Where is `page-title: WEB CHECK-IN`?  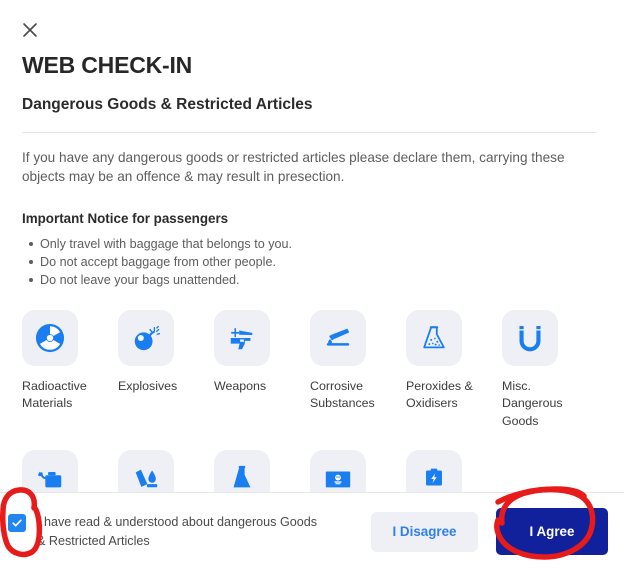
page-title: WEB CHECK-IN is located at coordinates (107, 65).